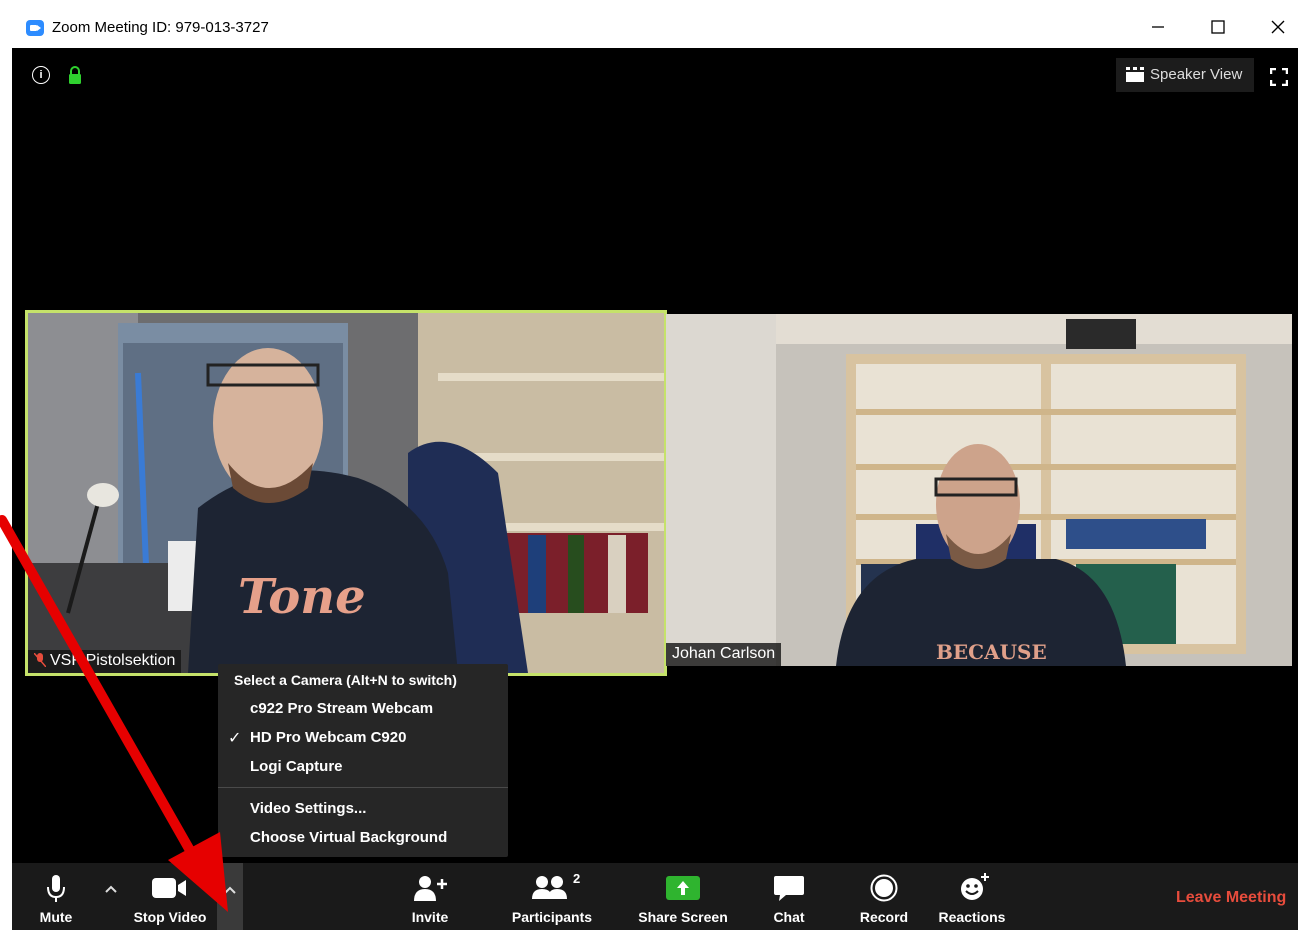 The image size is (1298, 930). Describe the element at coordinates (363, 787) in the screenshot. I see `menu-separator` at that location.